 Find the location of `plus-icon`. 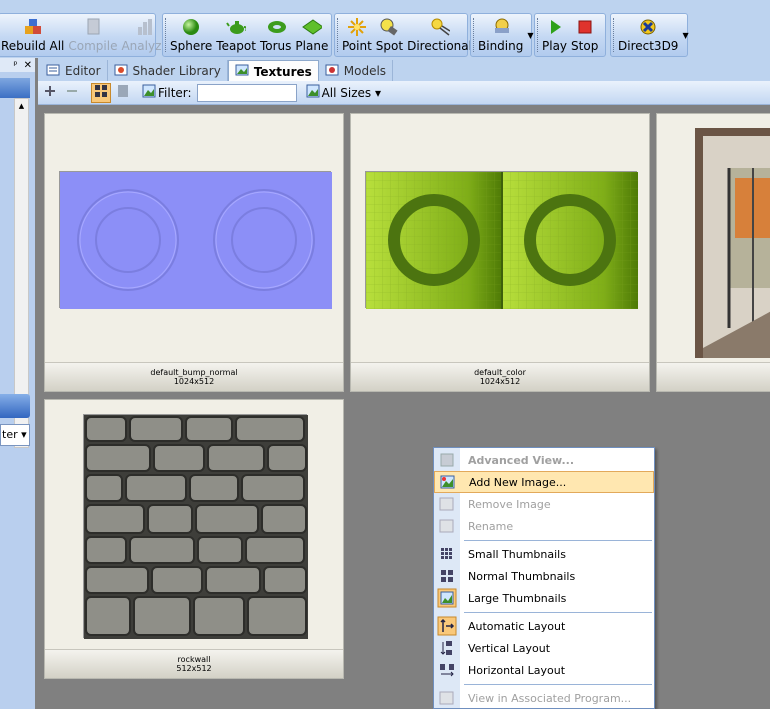

plus-icon is located at coordinates (50, 92).